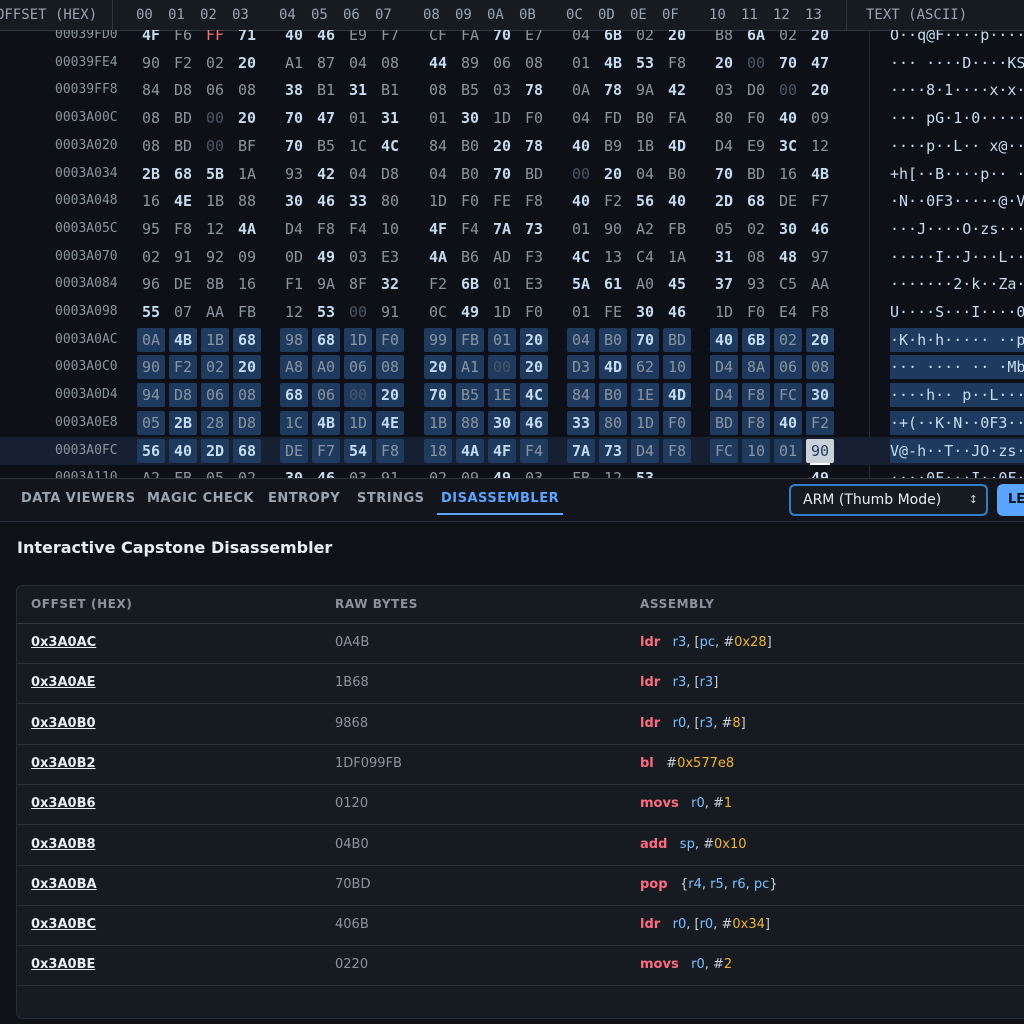 Image resolution: width=1024 pixels, height=1024 pixels. Describe the element at coordinates (645, 284) in the screenshot. I see `hex-byte: A0` at that location.